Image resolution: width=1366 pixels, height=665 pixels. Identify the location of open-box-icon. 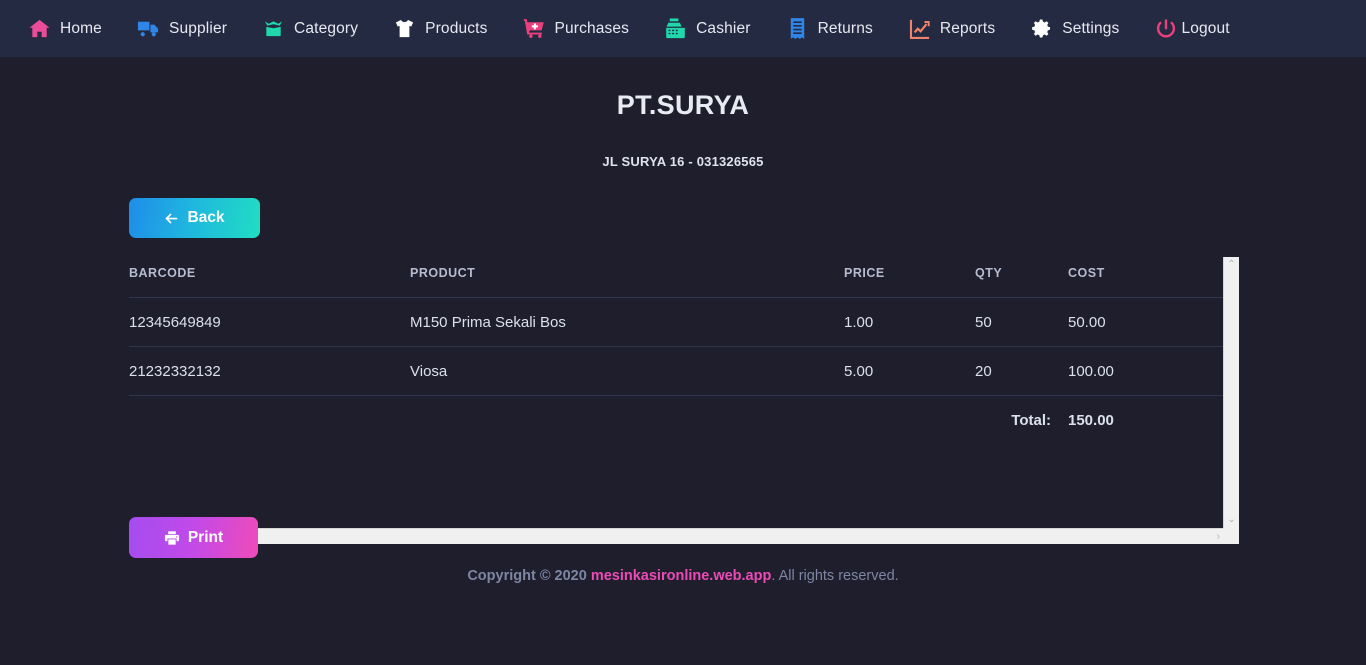
(273, 28).